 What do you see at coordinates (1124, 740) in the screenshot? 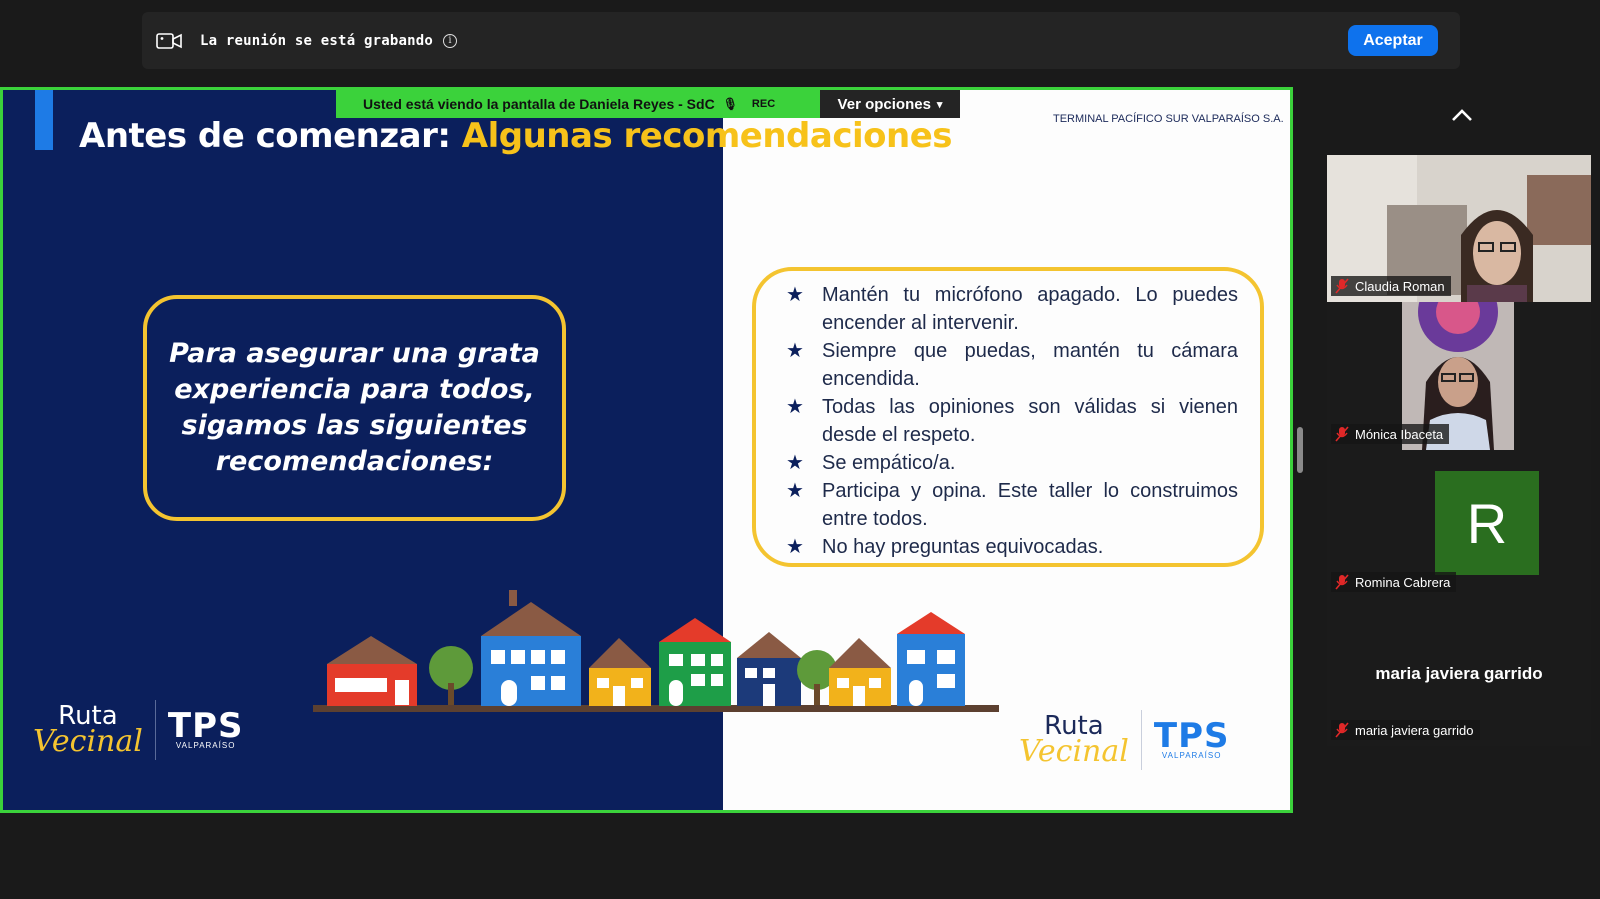
I see `ruta-vecinal-tps-logo-right: Ruta Vecinal TPS VALPARAÍSO` at bounding box center [1124, 740].